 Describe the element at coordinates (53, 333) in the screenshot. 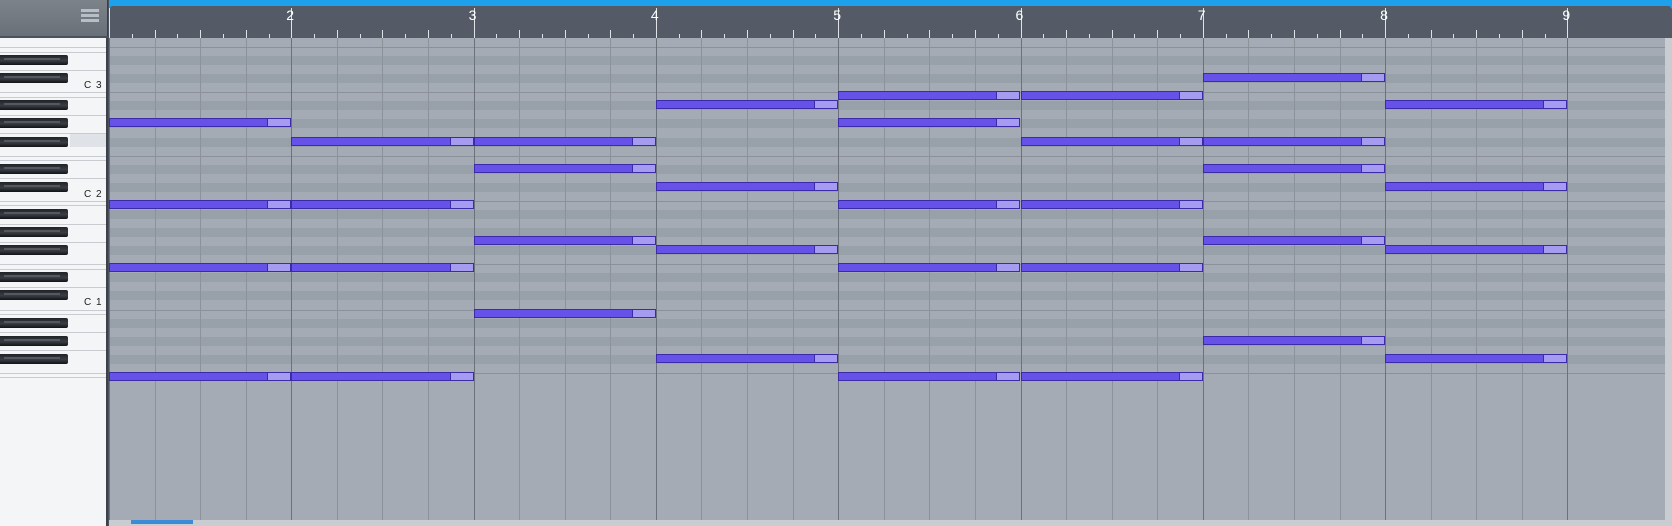

I see `white-key-divider` at that location.